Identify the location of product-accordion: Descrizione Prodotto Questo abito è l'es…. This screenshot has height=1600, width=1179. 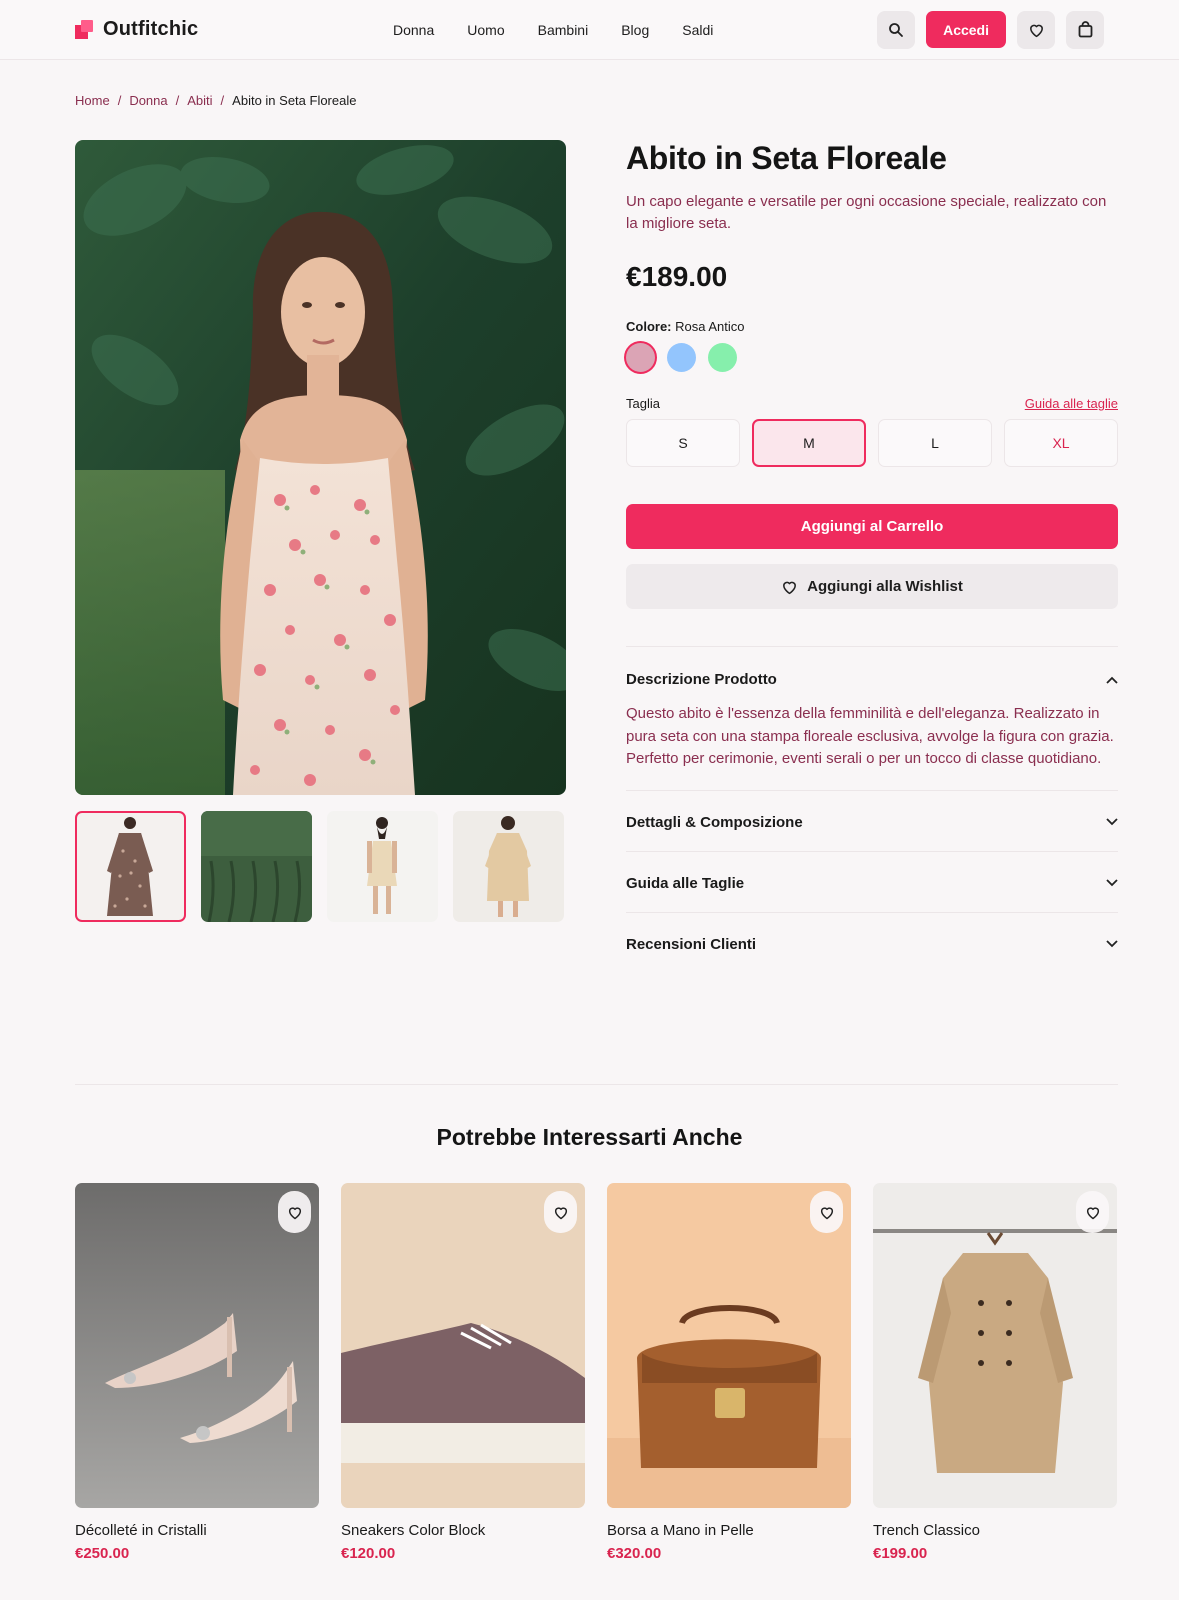
(872, 809).